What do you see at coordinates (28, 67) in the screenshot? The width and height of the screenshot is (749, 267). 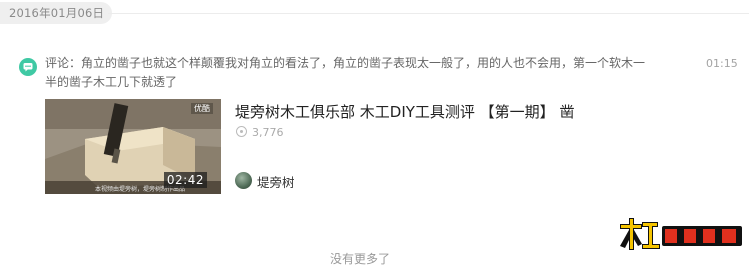 I see `comment-bubble-icon` at bounding box center [28, 67].